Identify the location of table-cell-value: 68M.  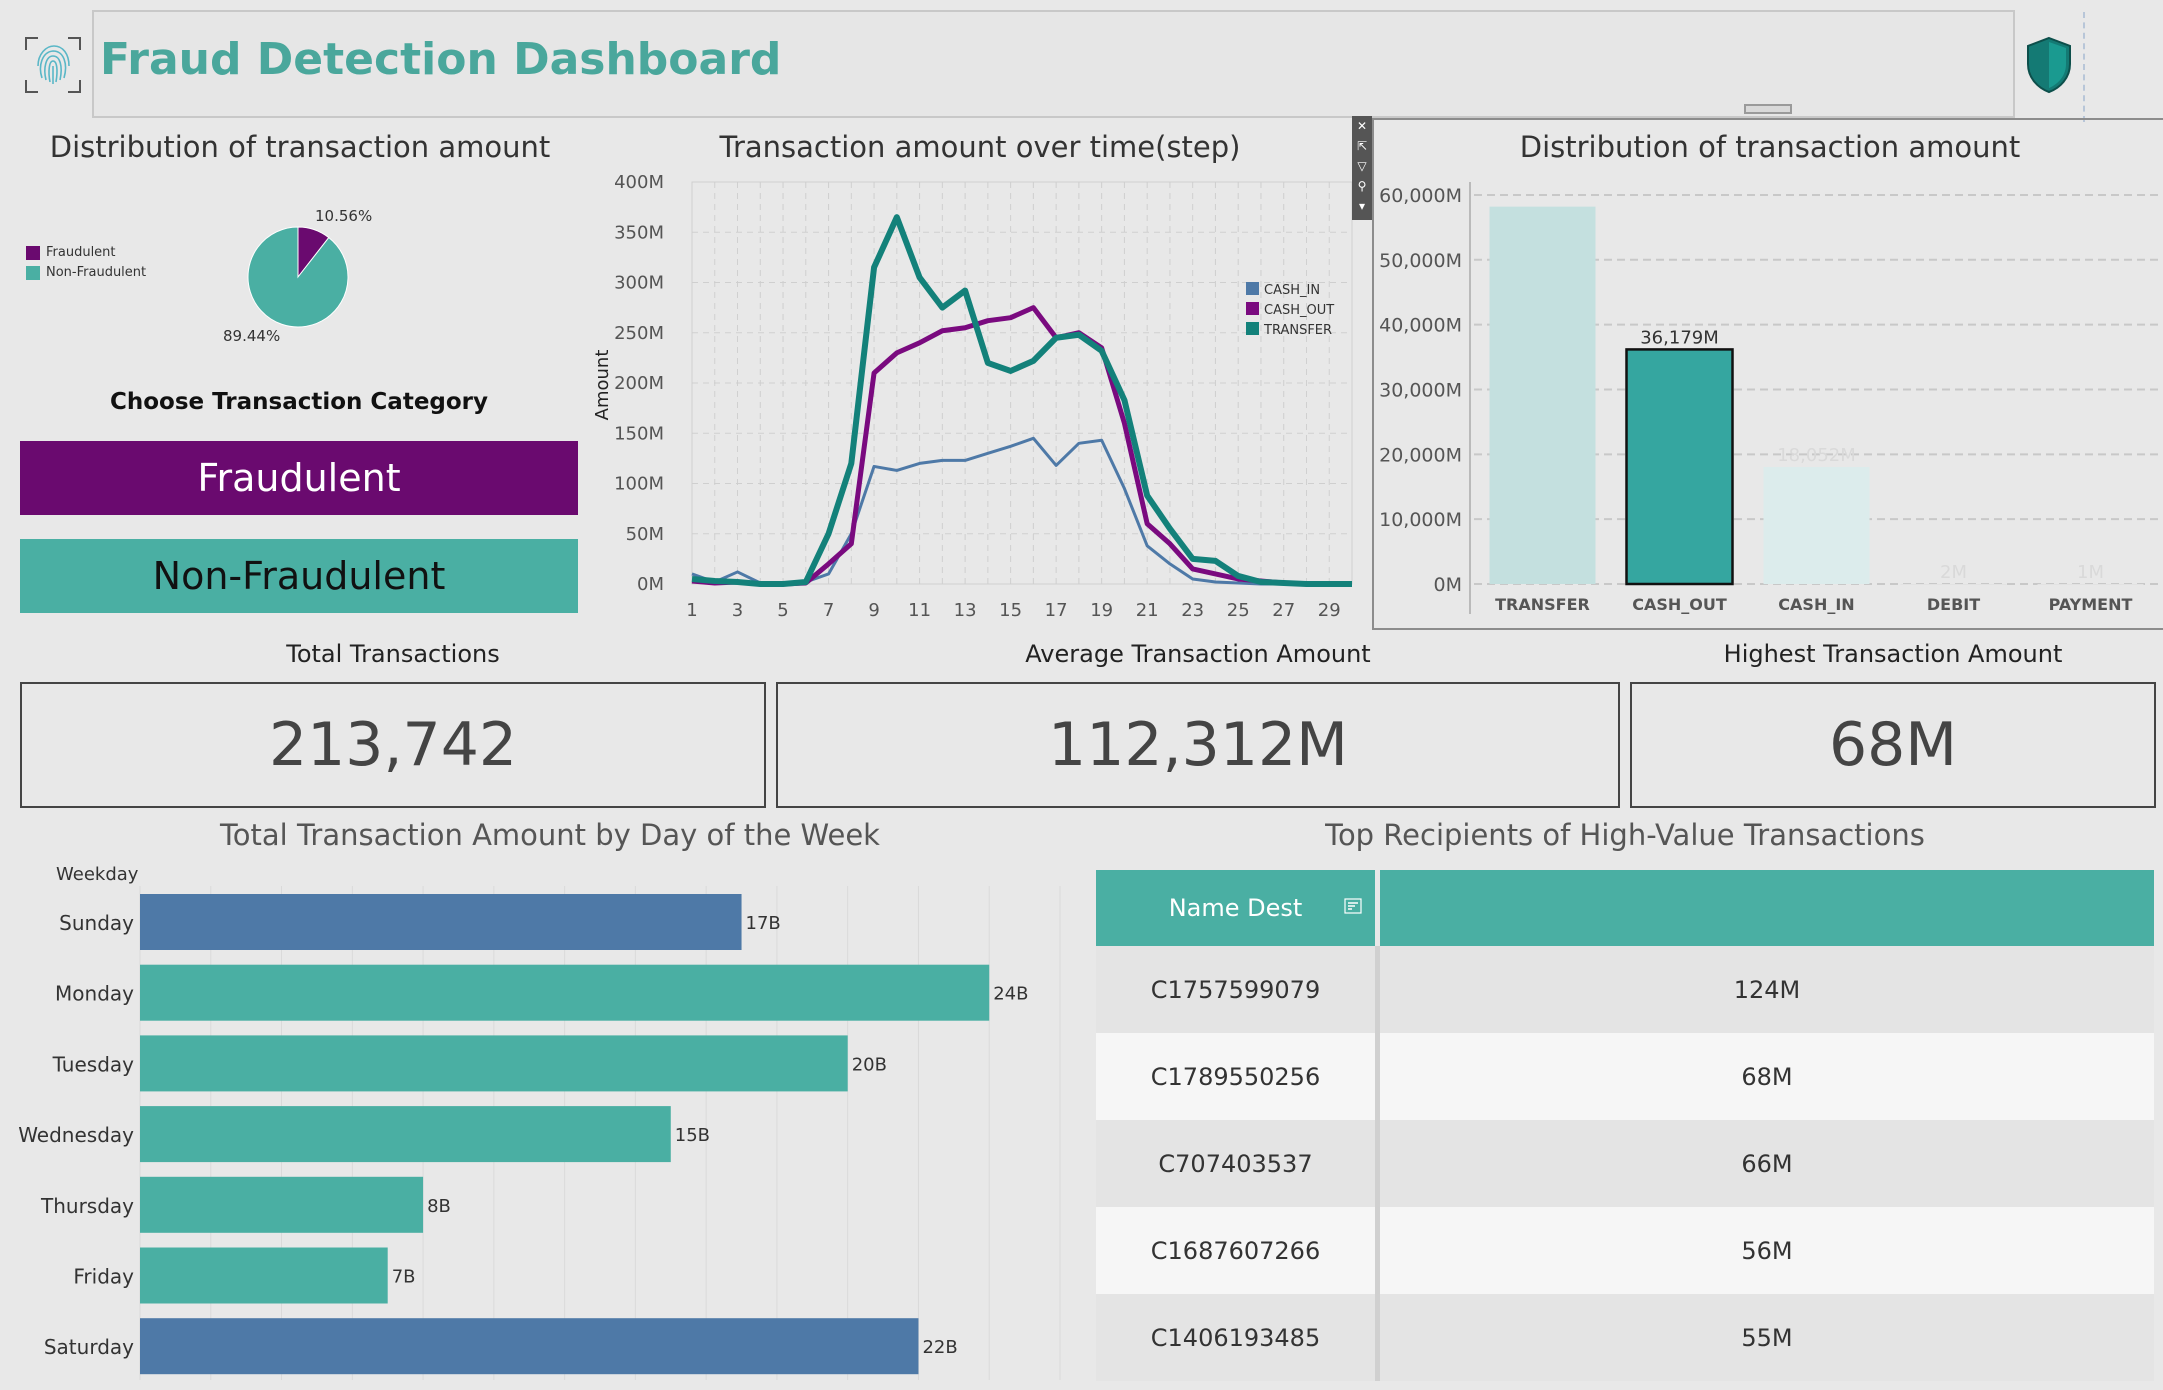
(1767, 1076).